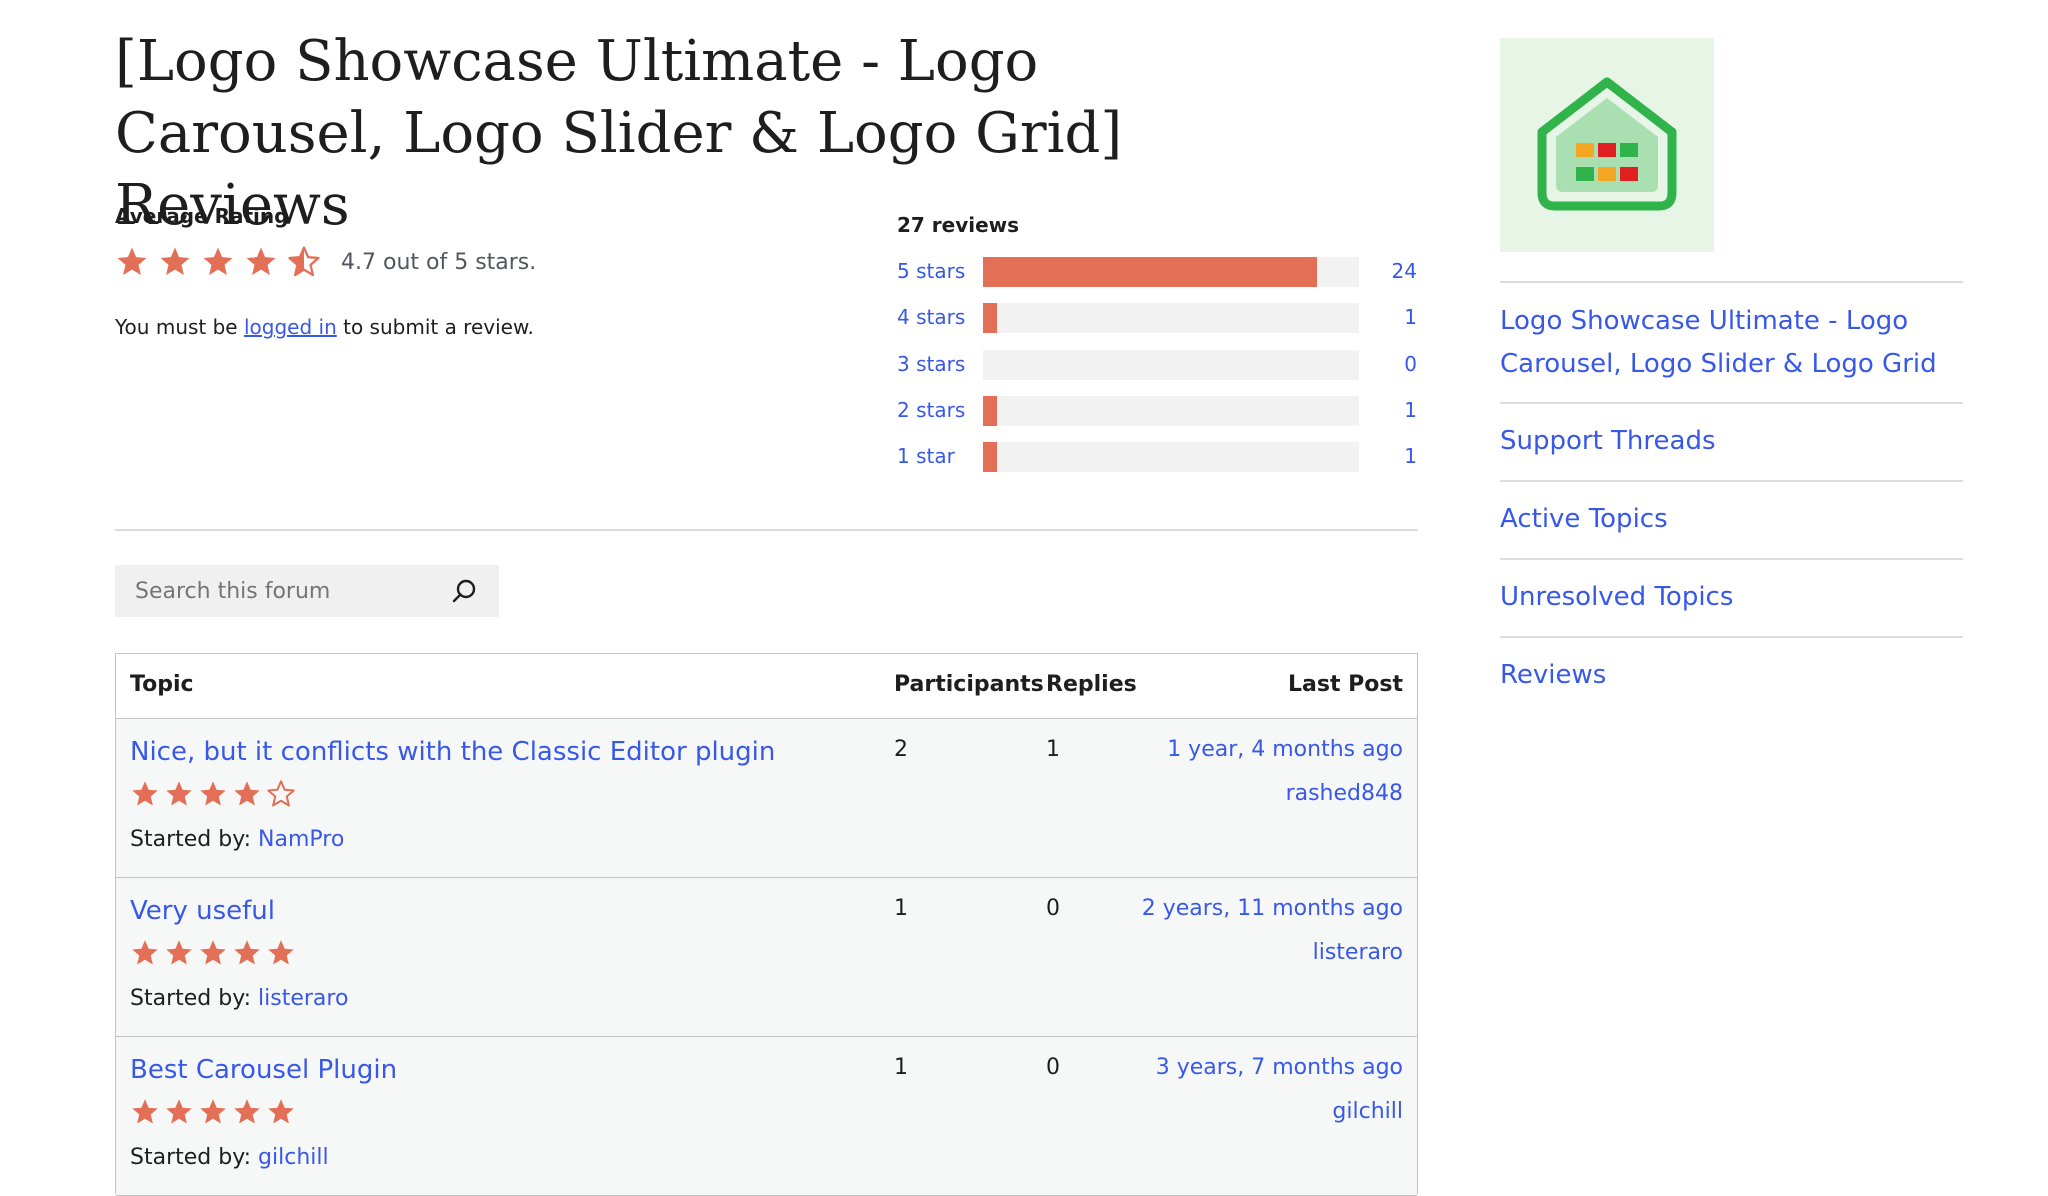 Image resolution: width=2048 pixels, height=1196 pixels. I want to click on participants-count: 2, so click(901, 749).